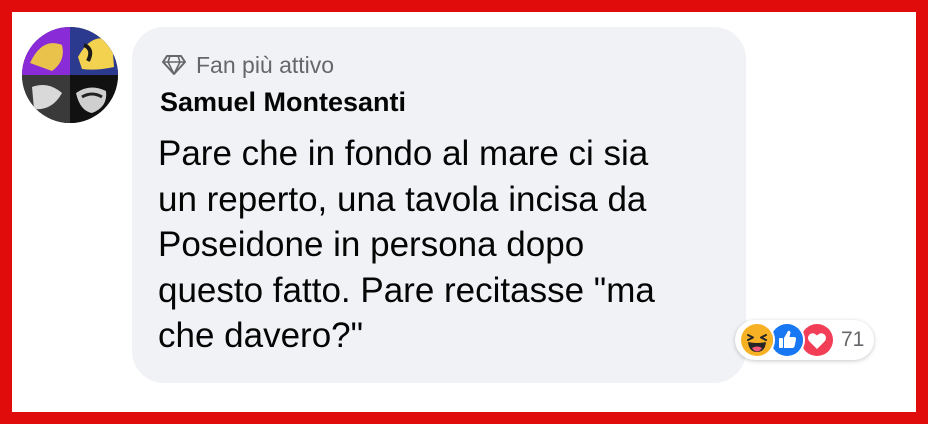  Describe the element at coordinates (174, 65) in the screenshot. I see `diamond-icon` at that location.